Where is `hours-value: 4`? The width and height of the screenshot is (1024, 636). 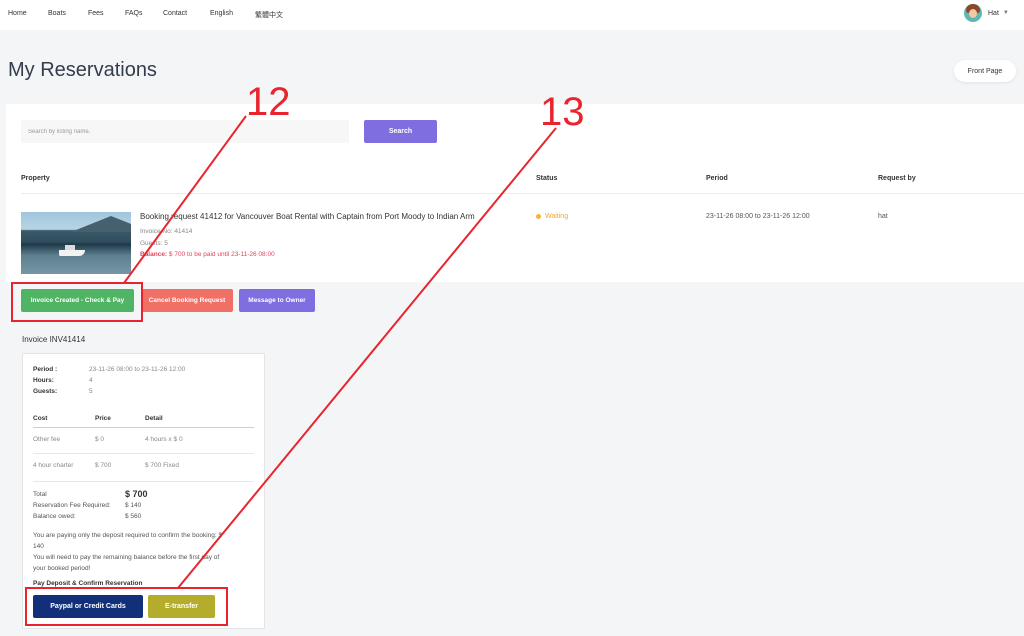
hours-value: 4 is located at coordinates (91, 380).